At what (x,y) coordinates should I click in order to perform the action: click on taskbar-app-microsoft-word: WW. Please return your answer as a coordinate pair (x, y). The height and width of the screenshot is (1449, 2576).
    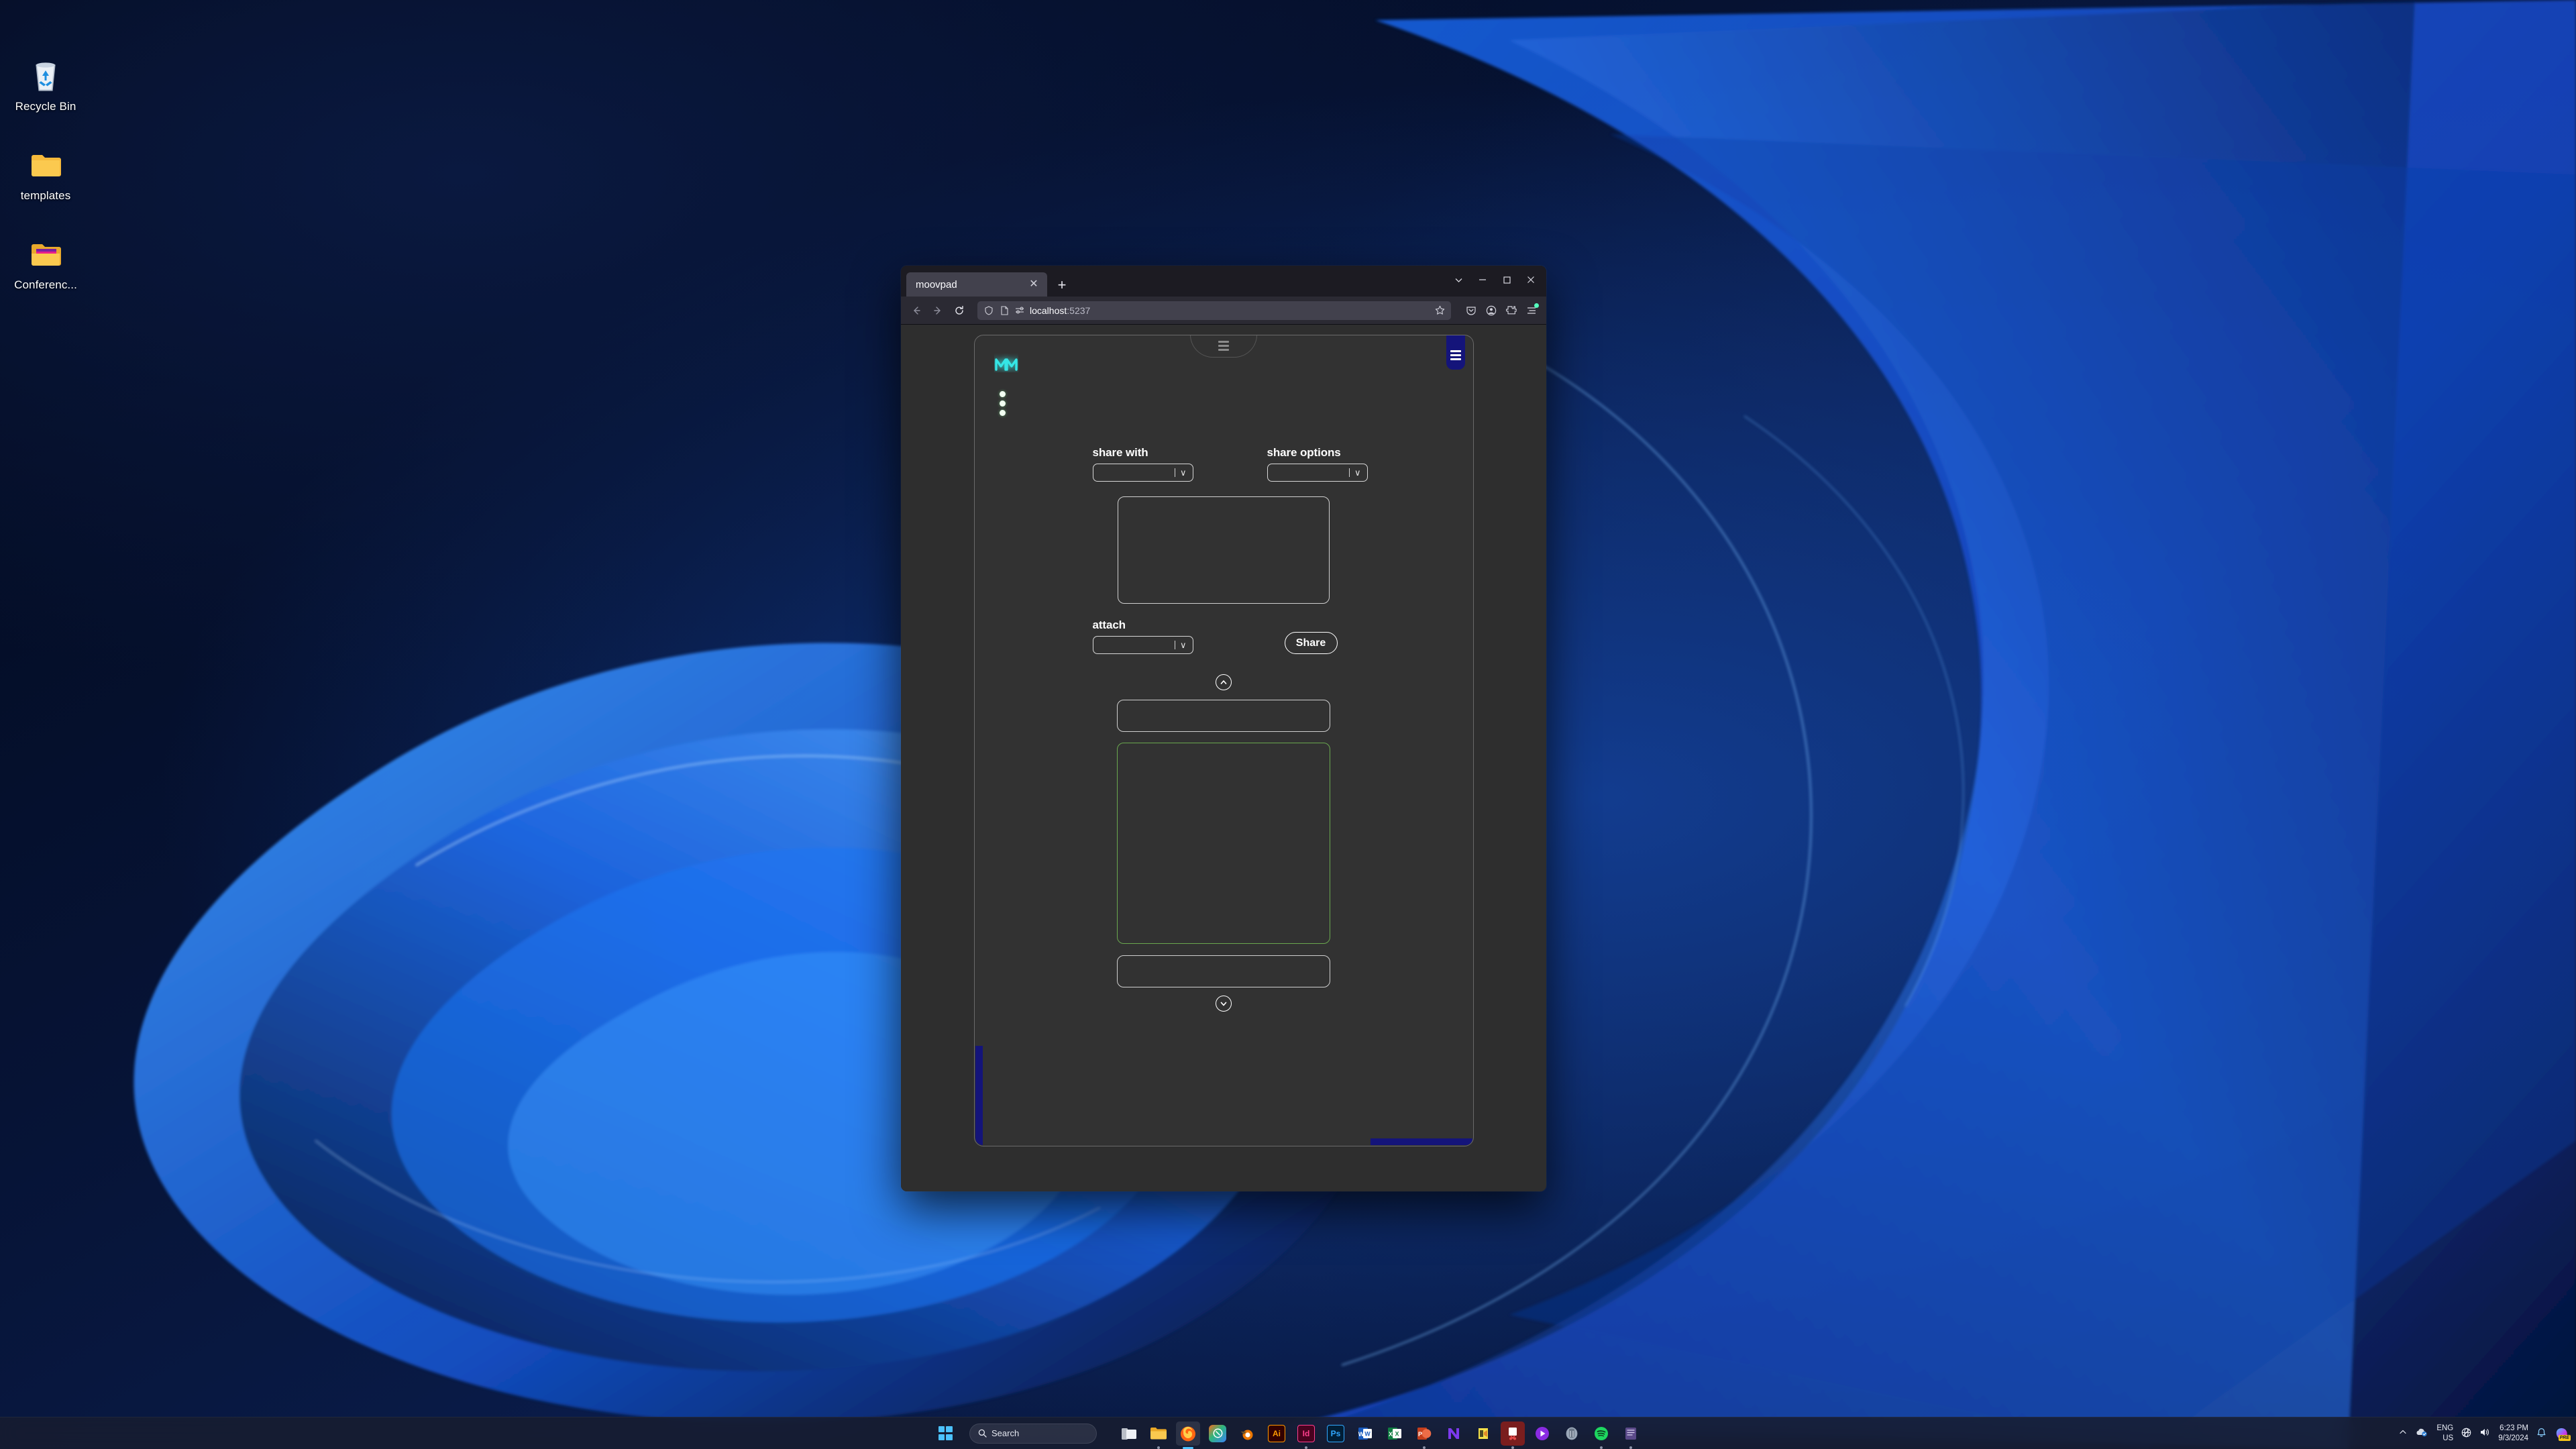
    Looking at the image, I should click on (1365, 1433).